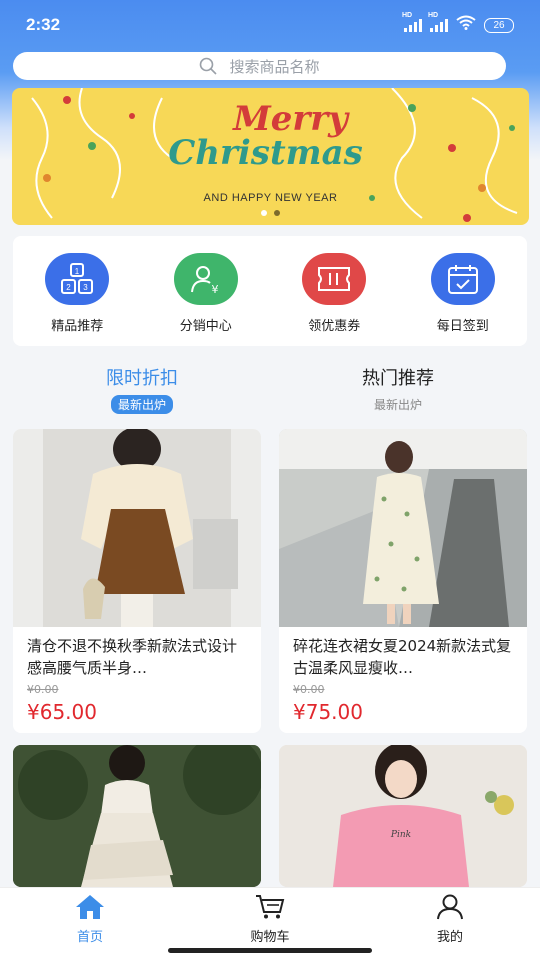 Image resolution: width=540 pixels, height=960 pixels. What do you see at coordinates (265, 153) in the screenshot?
I see `banner-title-line2: Christmas` at bounding box center [265, 153].